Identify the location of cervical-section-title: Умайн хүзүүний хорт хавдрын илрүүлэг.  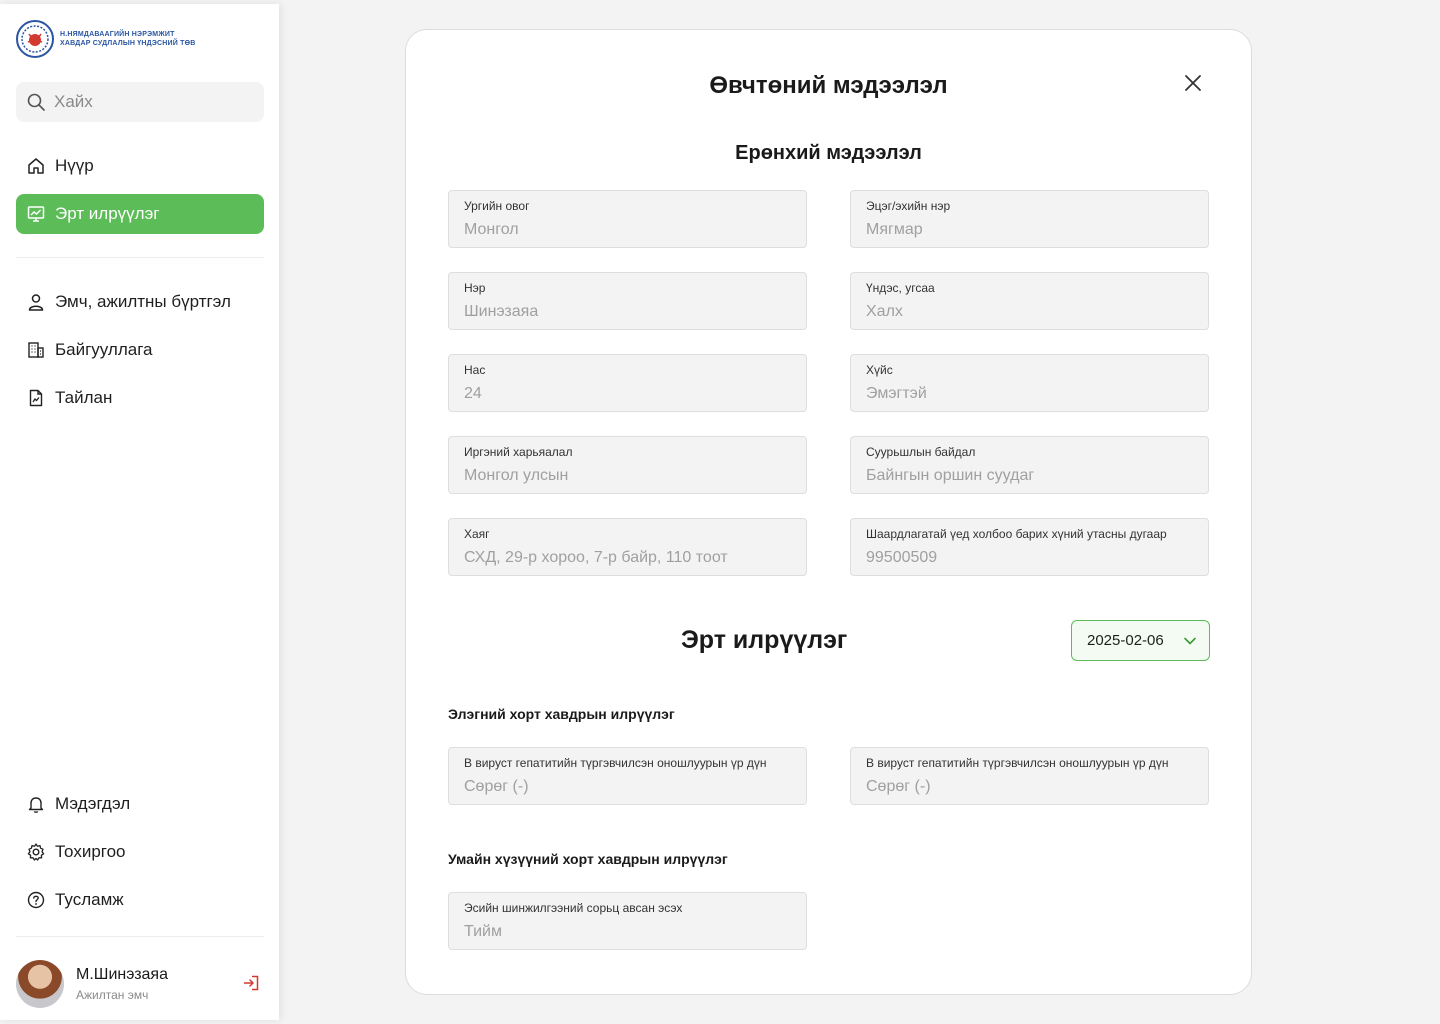
(588, 859).